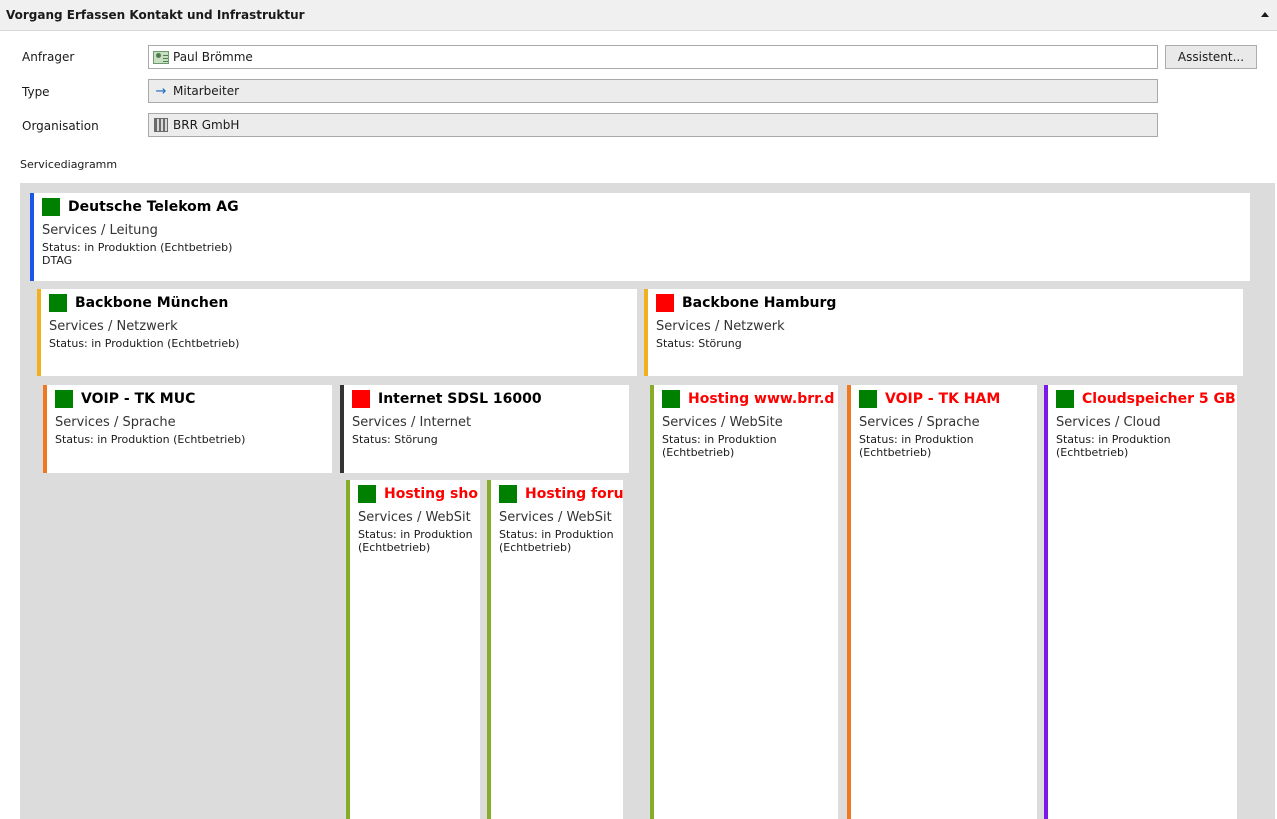 This screenshot has height=819, width=1277. I want to click on organisation-value: BRR GmbH, so click(206, 125).